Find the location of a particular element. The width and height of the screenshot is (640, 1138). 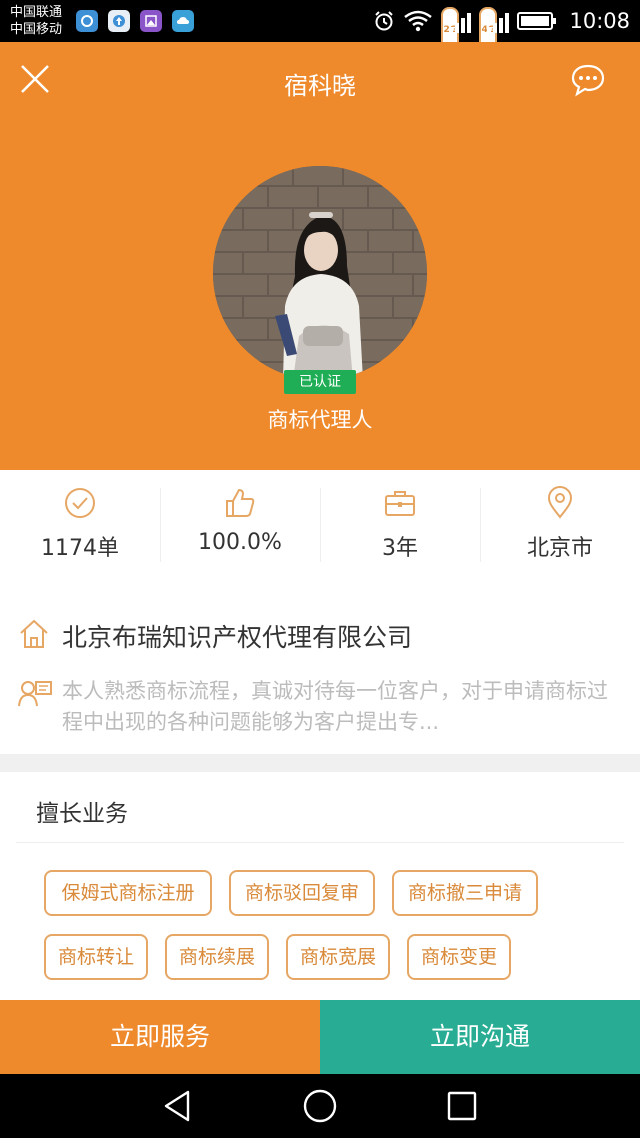

system-nav-bar is located at coordinates (320, 1106).